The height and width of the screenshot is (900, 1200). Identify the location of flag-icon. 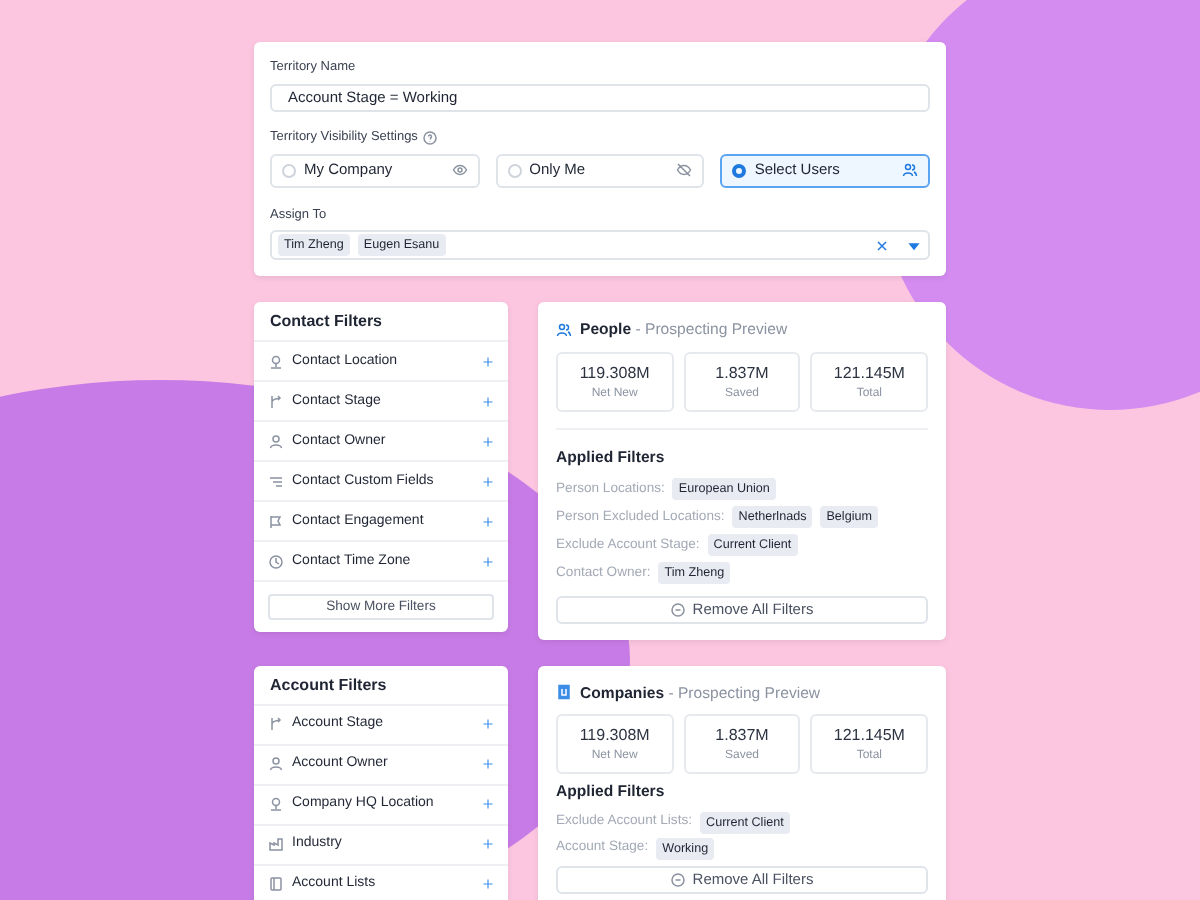
(276, 521).